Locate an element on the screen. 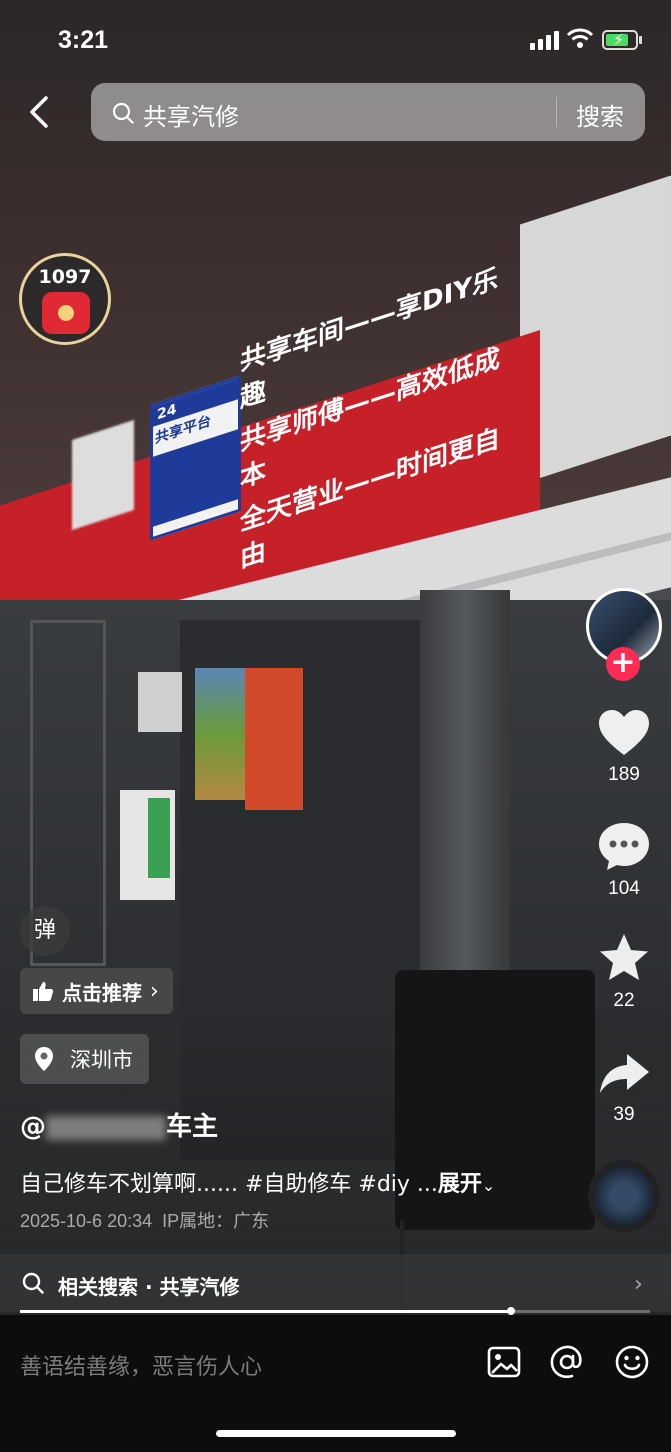 The image size is (671, 1452). video-progress-bar is located at coordinates (335, 1311).